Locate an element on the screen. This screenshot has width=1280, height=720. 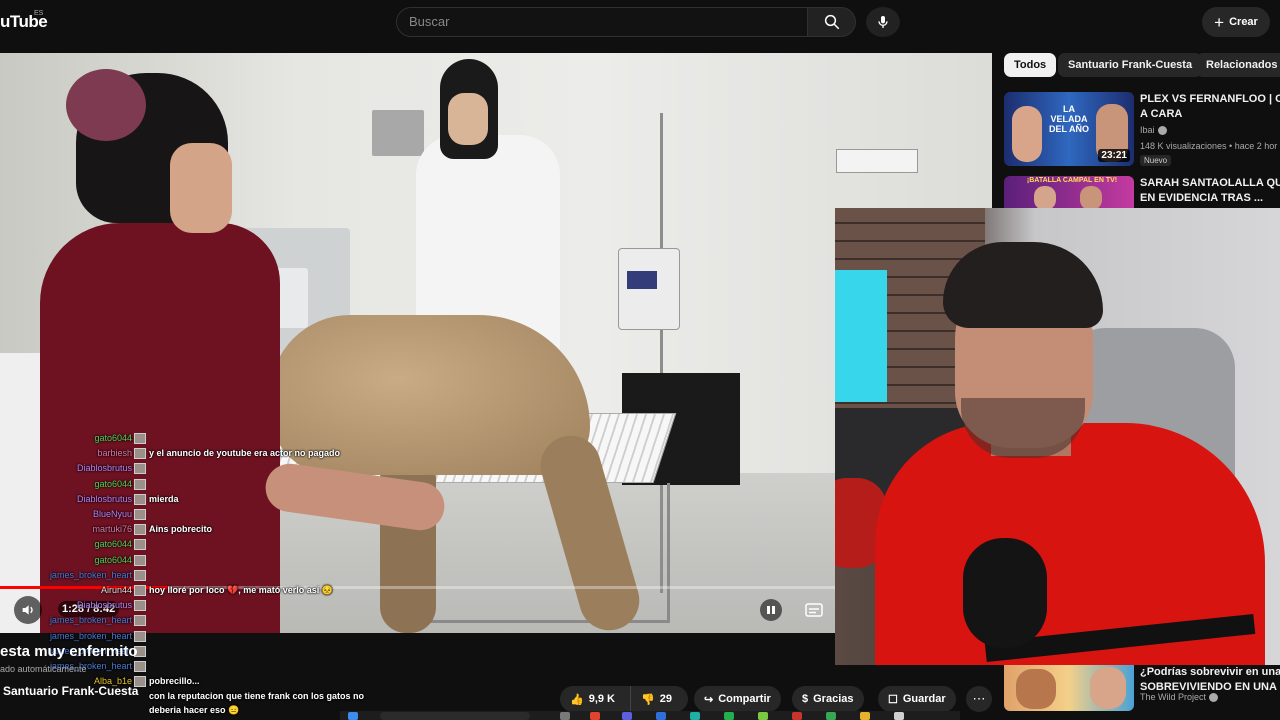
video-duration: 23:21 is located at coordinates (1114, 155).